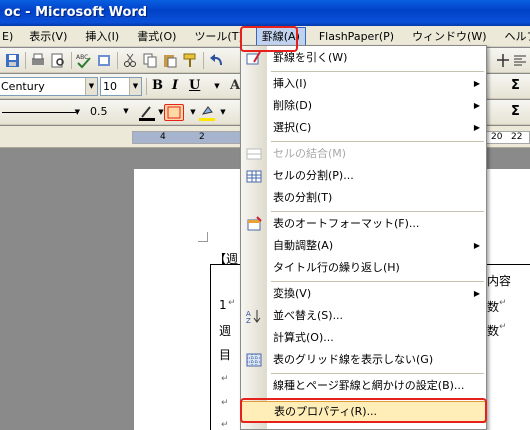  Describe the element at coordinates (170, 60) in the screenshot. I see `paste-icon` at that location.